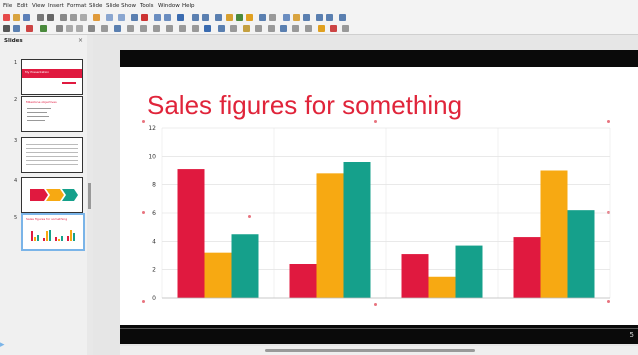 The image size is (638, 355). I want to click on more-icon, so click(342, 17).